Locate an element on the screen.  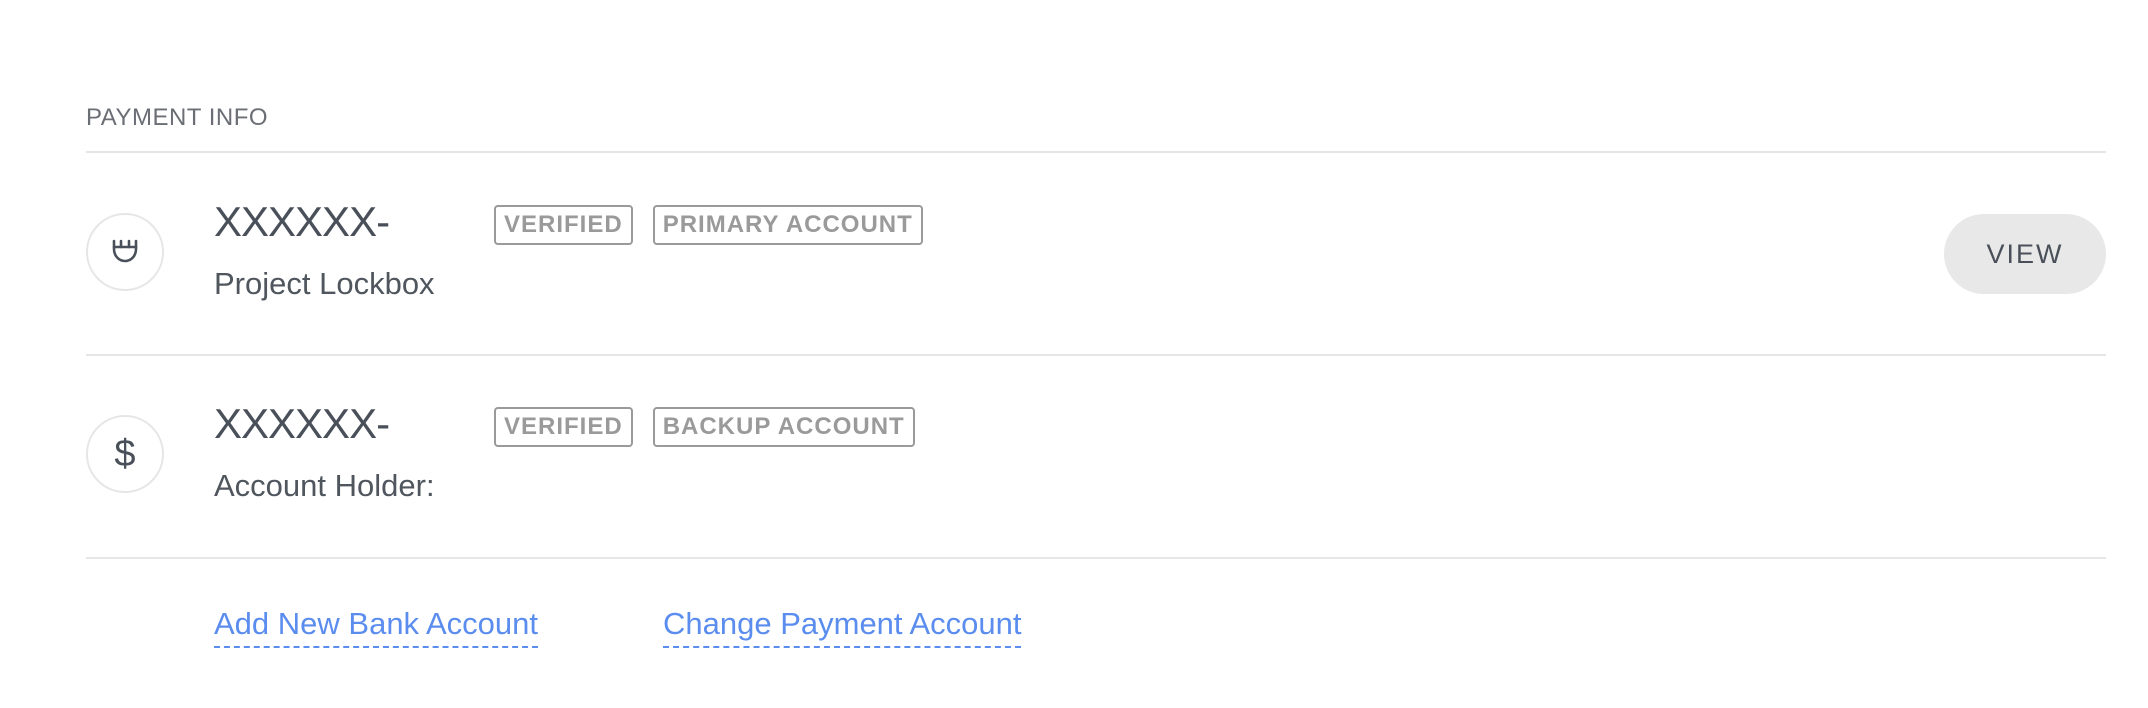
badge-group: VERIFIED PRIMARY ACCOUNT is located at coordinates (708, 225).